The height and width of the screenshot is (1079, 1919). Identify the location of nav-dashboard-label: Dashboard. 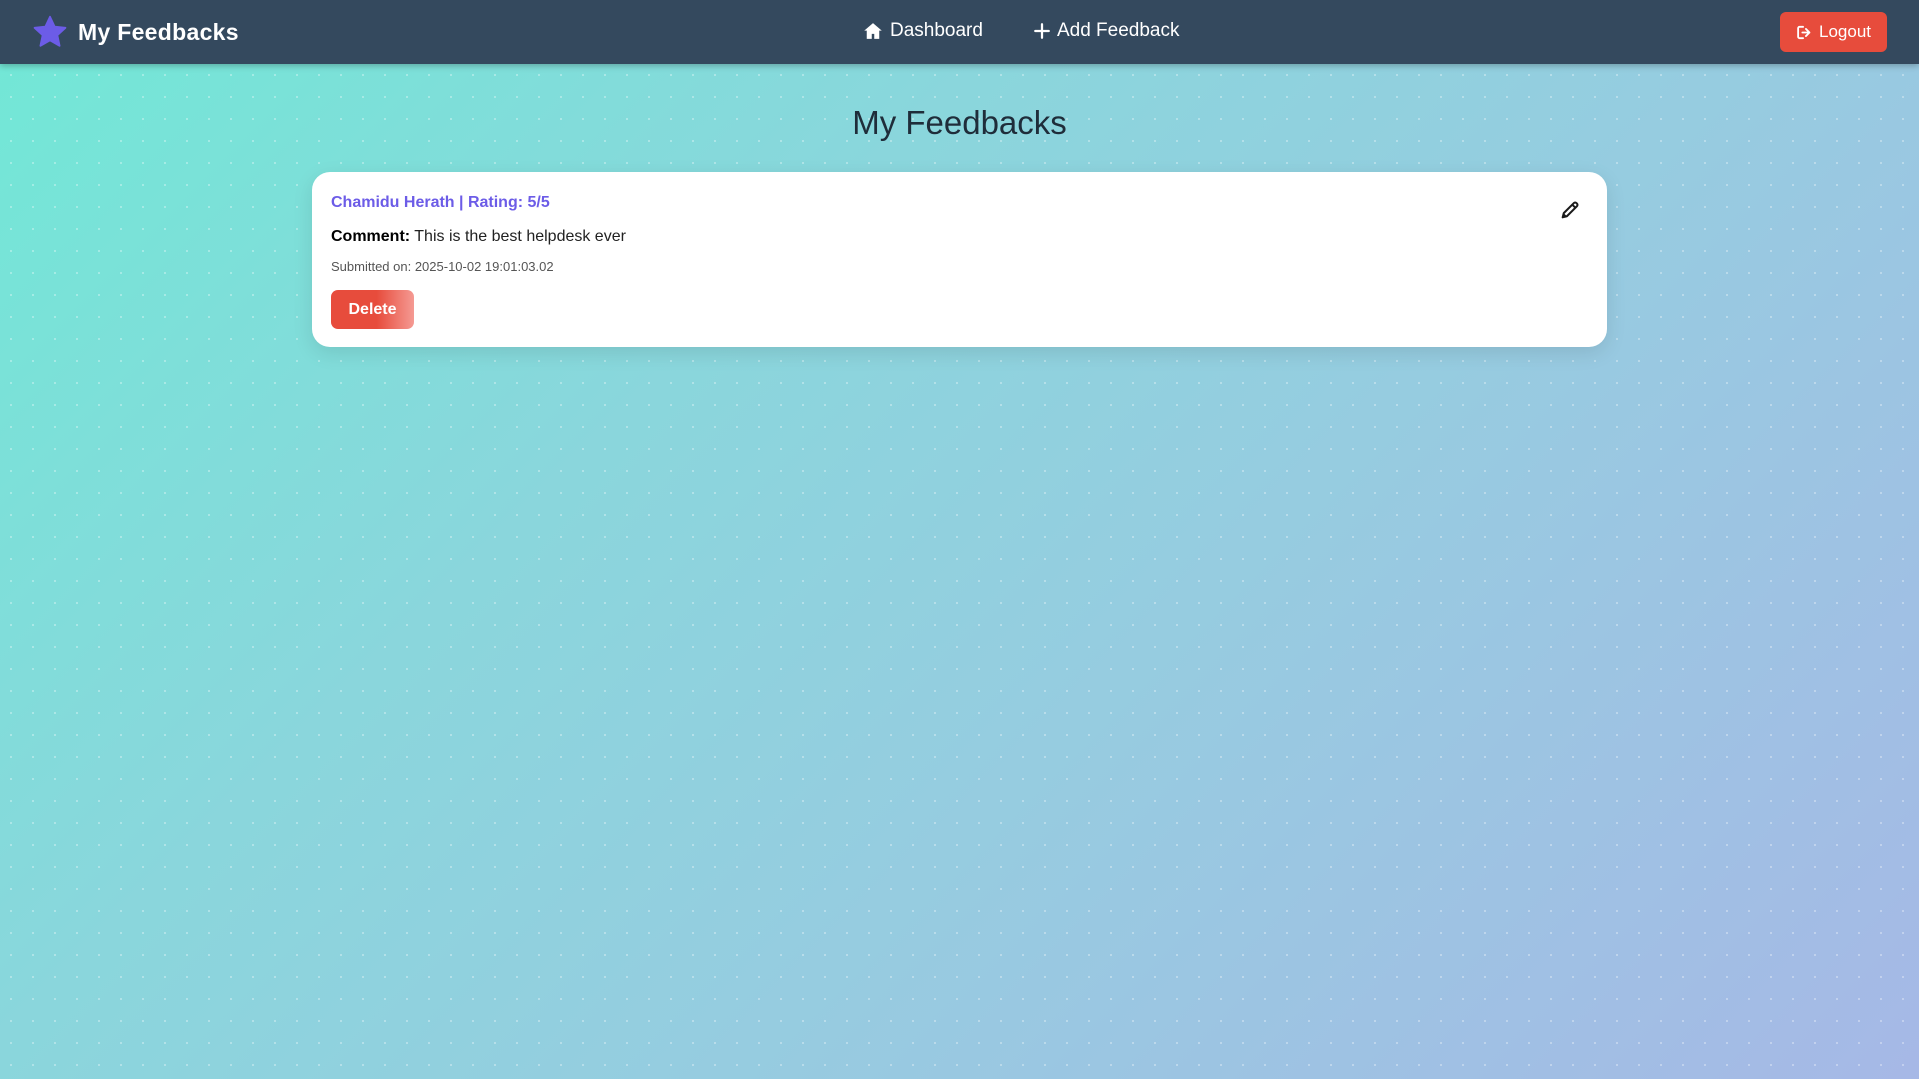
(936, 30).